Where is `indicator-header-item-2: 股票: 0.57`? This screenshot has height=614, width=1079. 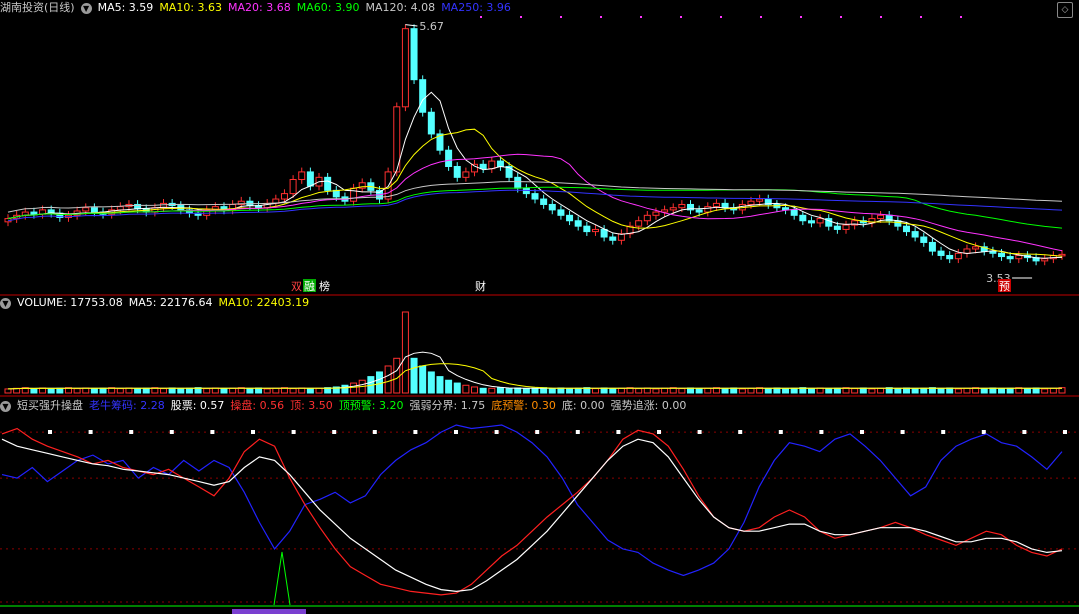
indicator-header-item-2: 股票: 0.57 is located at coordinates (197, 405).